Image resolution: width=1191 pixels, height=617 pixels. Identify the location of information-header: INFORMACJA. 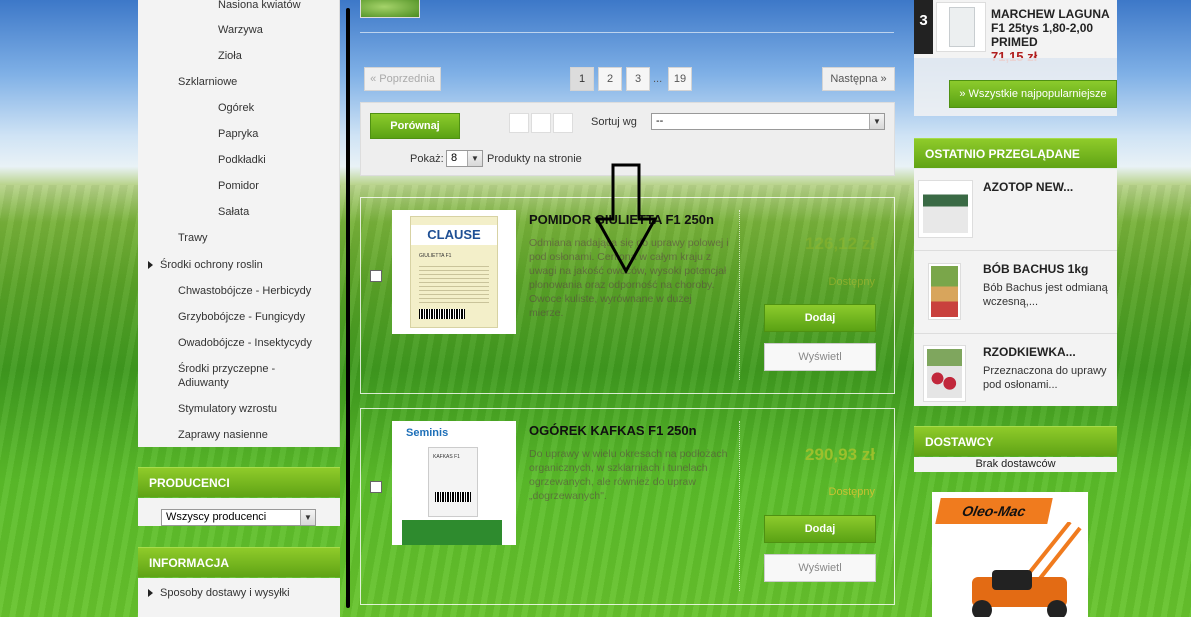
(239, 562).